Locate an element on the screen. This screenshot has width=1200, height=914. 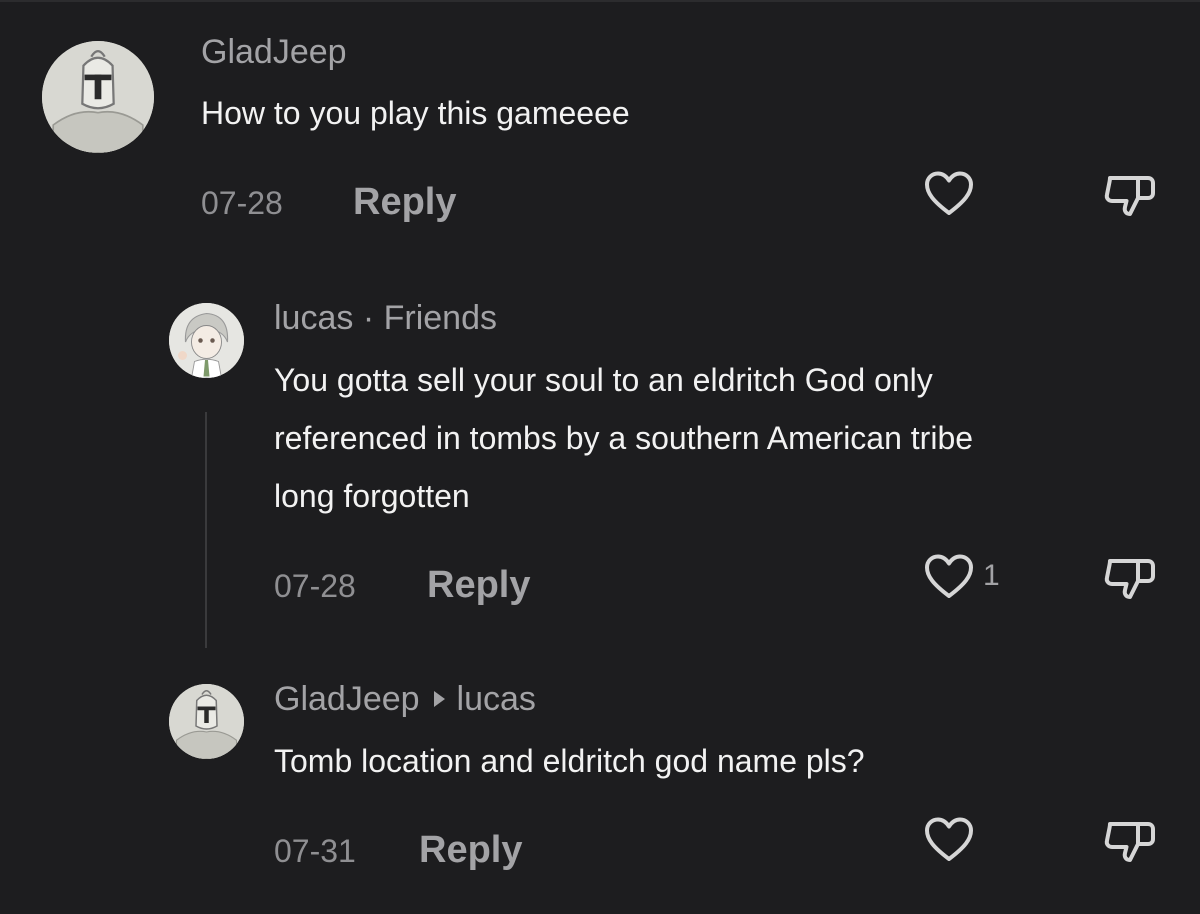
comment-username: lucas · Friends is located at coordinates (385, 318).